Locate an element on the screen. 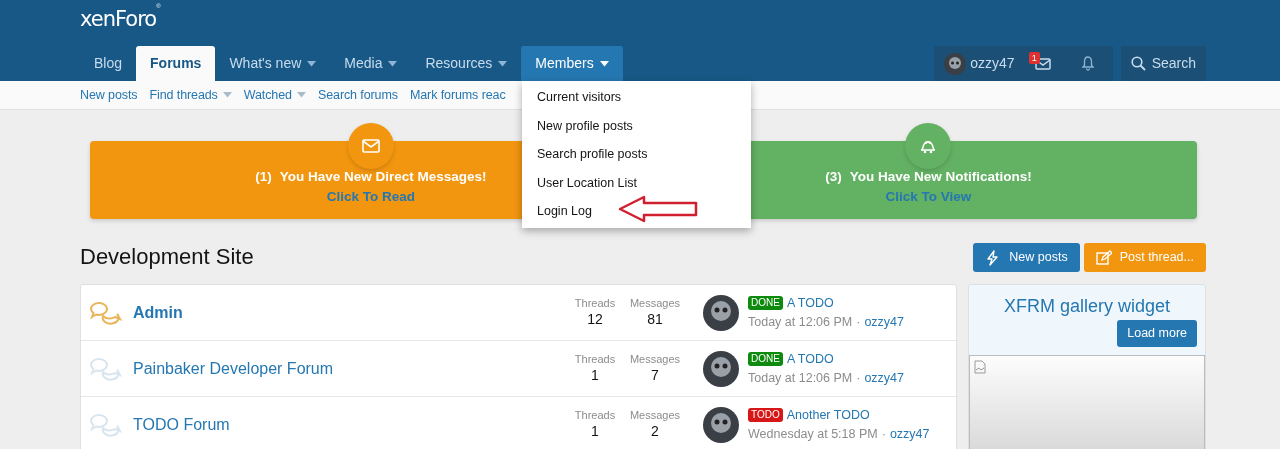 This screenshot has width=1280, height=449. nav-tab: Forums is located at coordinates (176, 63).